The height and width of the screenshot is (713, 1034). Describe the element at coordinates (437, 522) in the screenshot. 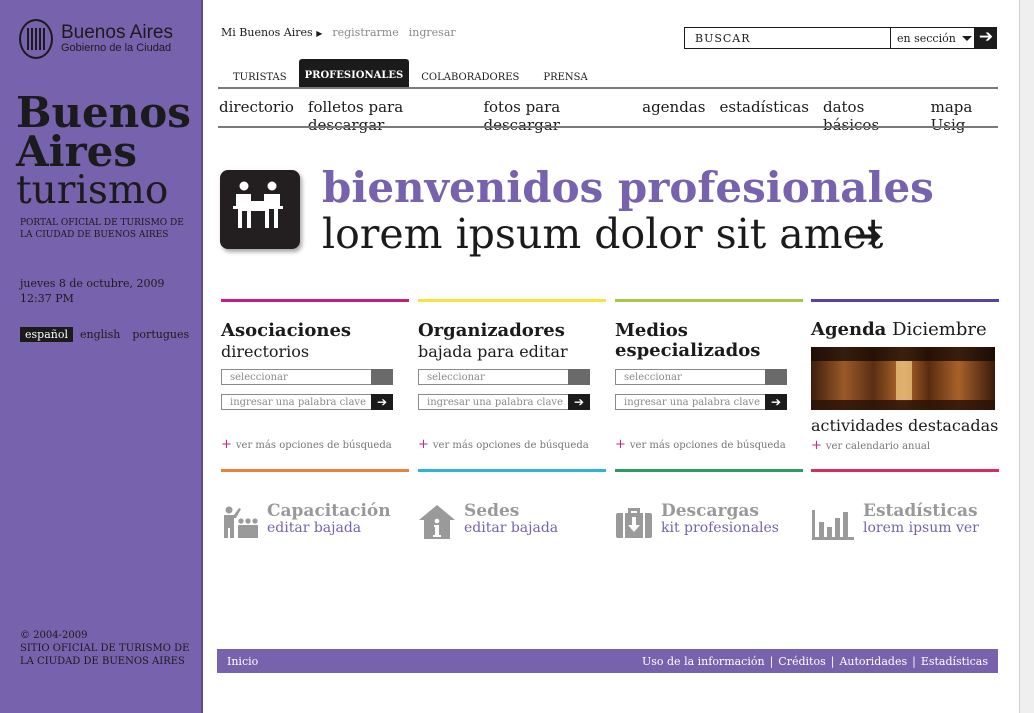

I see `info-house-icon` at that location.